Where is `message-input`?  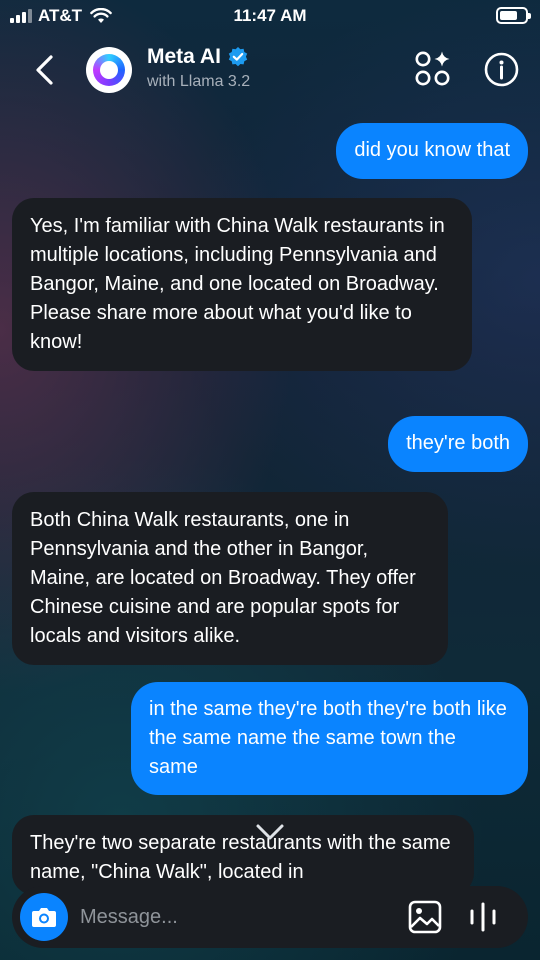 message-input is located at coordinates (230, 917).